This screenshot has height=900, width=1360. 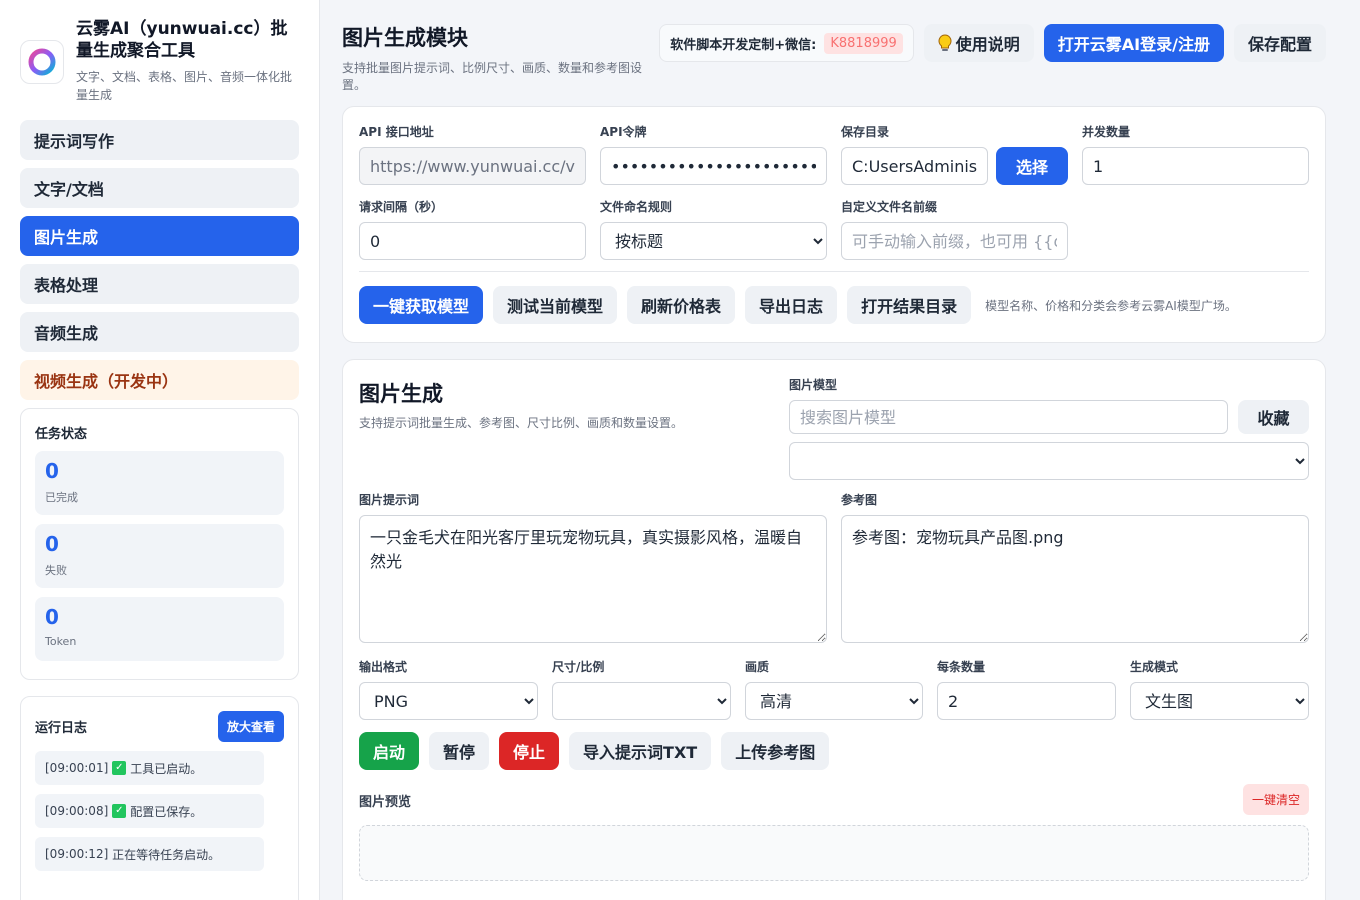 I want to click on size-select, so click(x=641, y=701).